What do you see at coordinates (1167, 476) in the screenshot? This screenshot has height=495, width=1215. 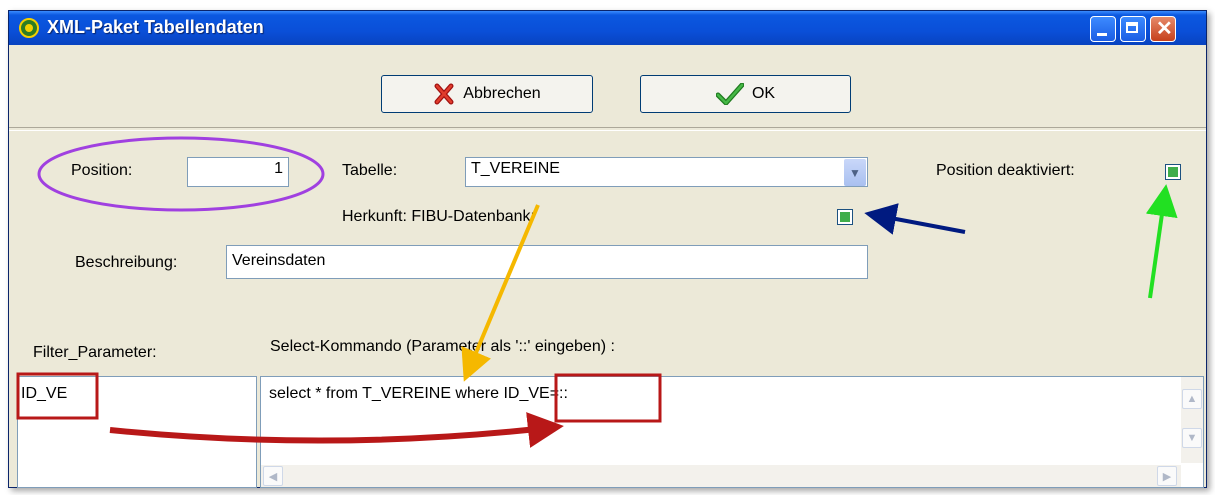 I see `scroll-right-icon: ▶` at bounding box center [1167, 476].